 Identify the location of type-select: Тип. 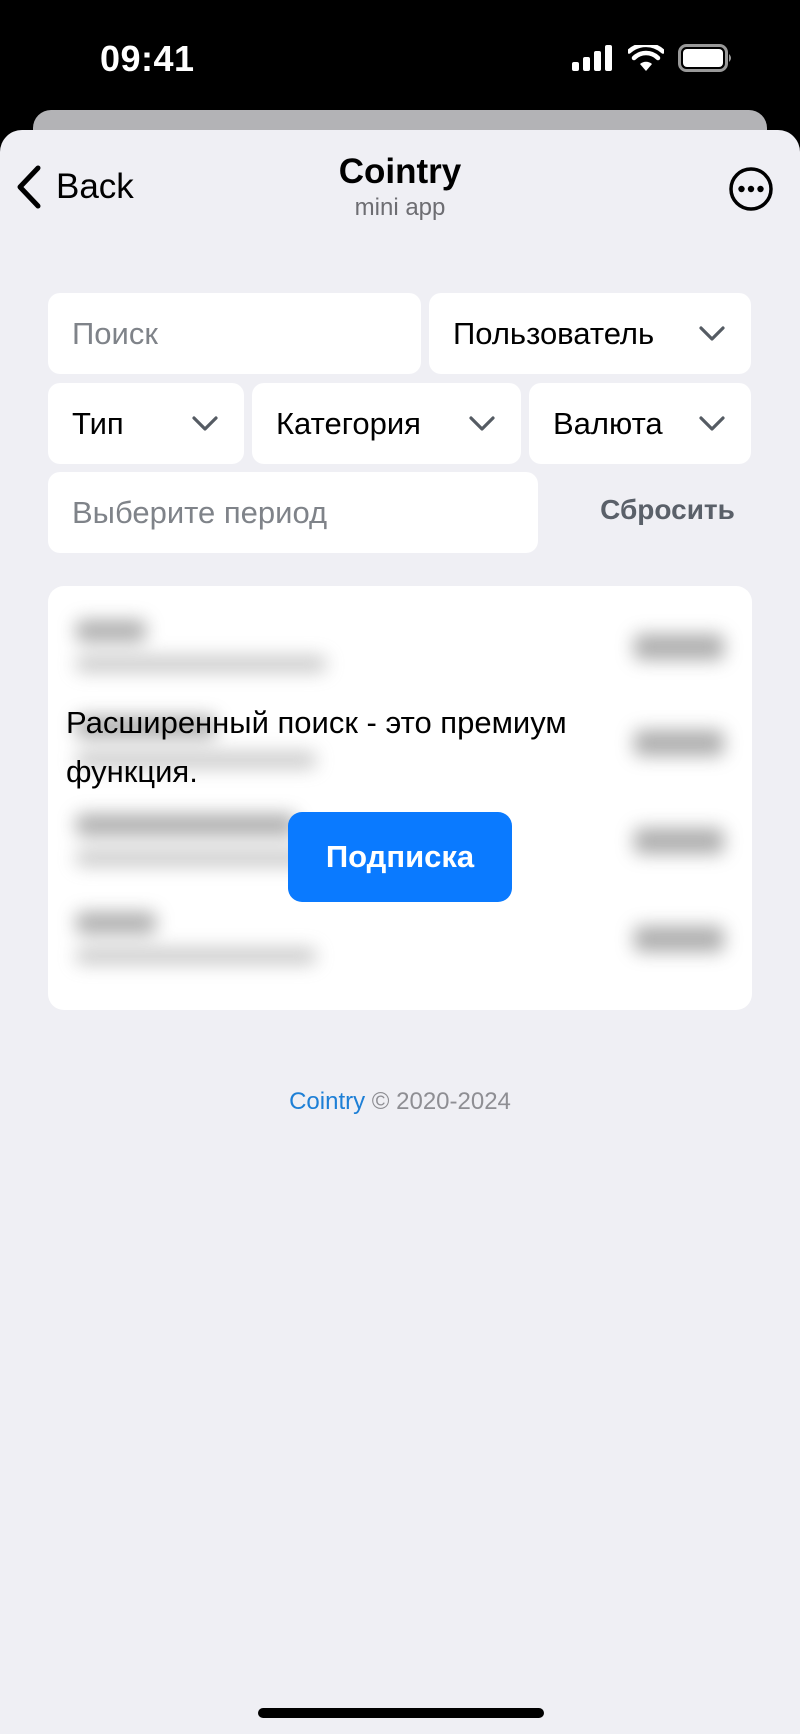
(146, 423).